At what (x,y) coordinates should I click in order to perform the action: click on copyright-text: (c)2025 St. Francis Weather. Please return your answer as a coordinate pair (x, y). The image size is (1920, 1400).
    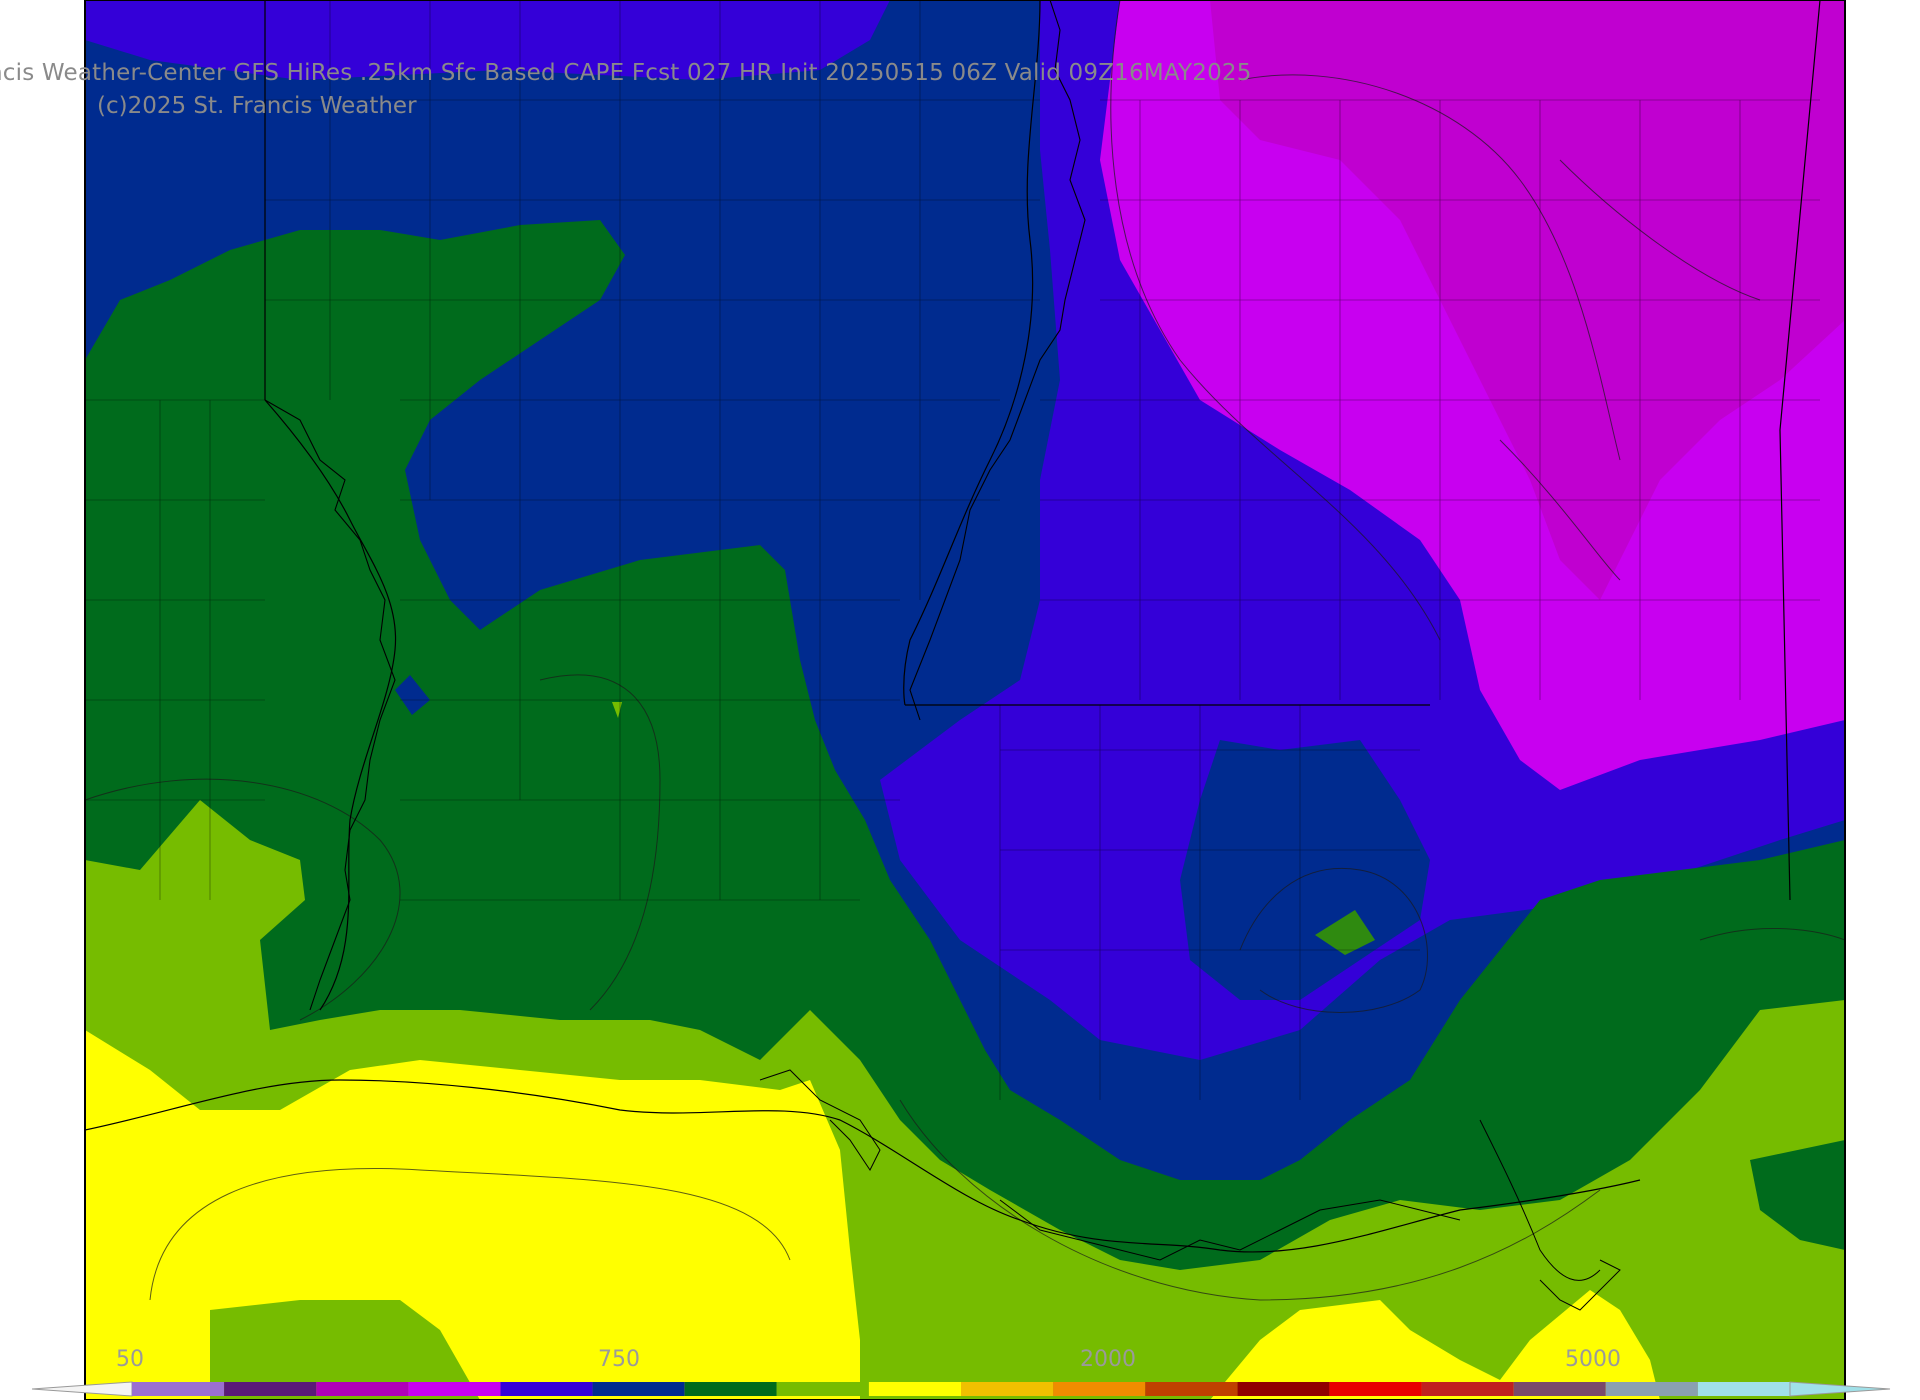
    Looking at the image, I should click on (257, 106).